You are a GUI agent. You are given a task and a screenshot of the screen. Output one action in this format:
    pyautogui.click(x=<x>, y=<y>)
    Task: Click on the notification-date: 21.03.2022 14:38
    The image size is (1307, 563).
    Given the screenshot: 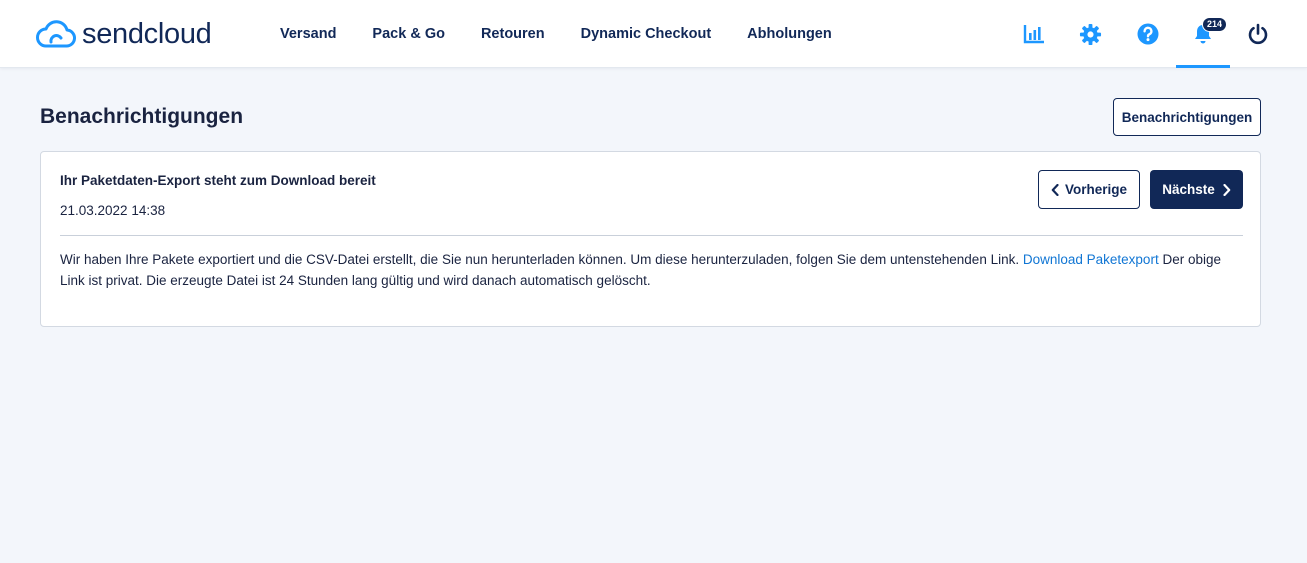 What is the action you would take?
    pyautogui.click(x=113, y=210)
    